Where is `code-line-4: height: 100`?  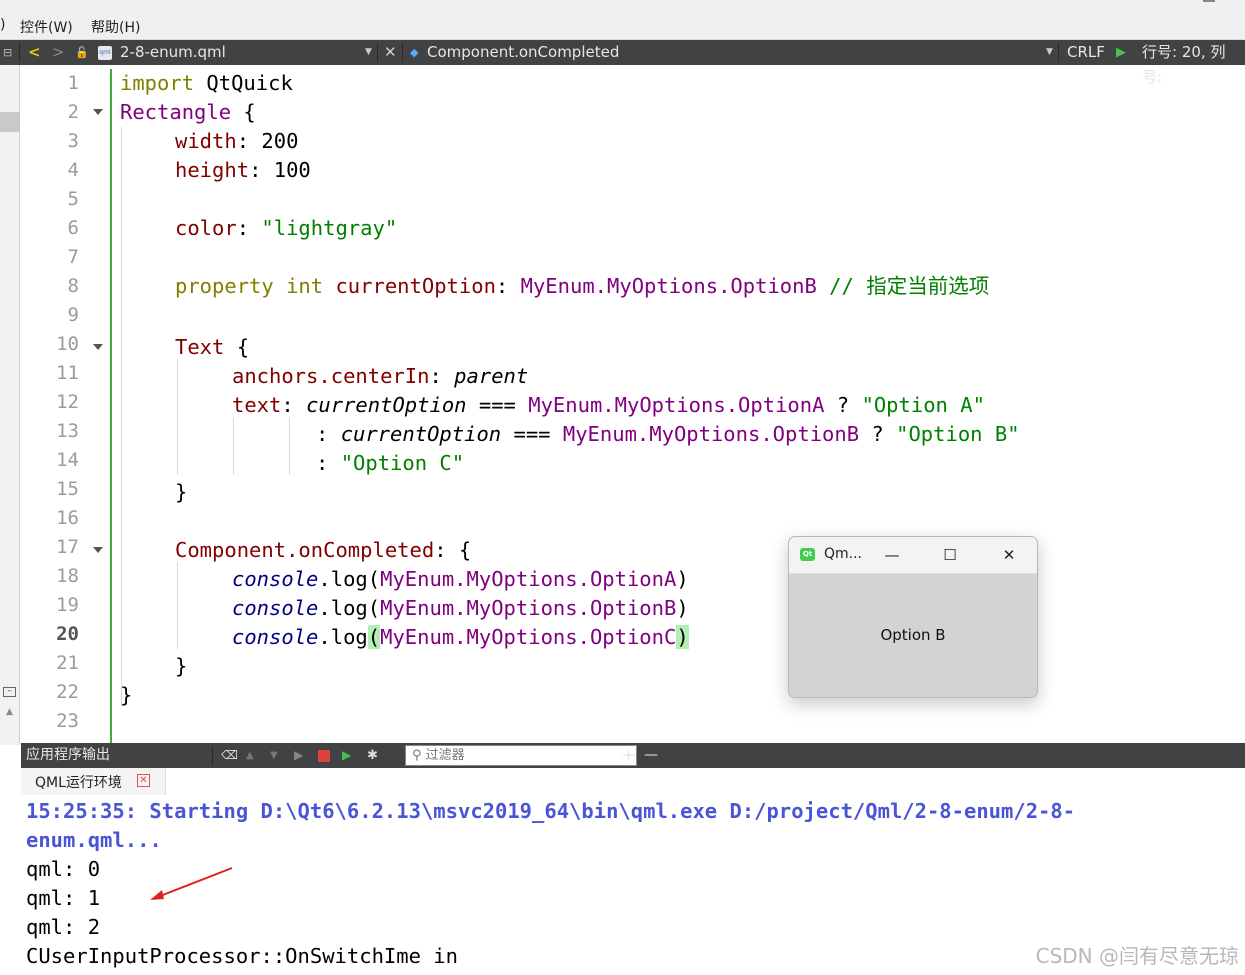
code-line-4: height: 100 is located at coordinates (243, 170).